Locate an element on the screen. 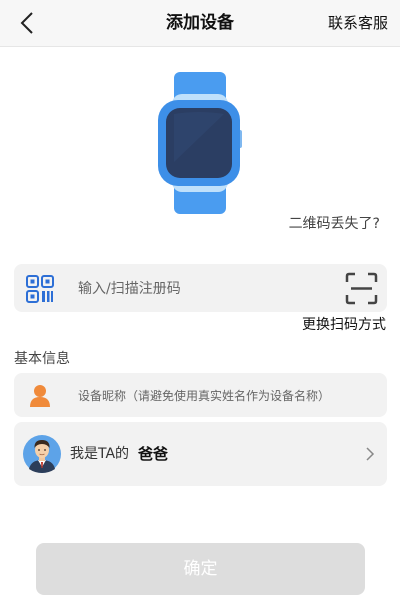  nav-header: 添加设备 联系客服 is located at coordinates (200, 23).